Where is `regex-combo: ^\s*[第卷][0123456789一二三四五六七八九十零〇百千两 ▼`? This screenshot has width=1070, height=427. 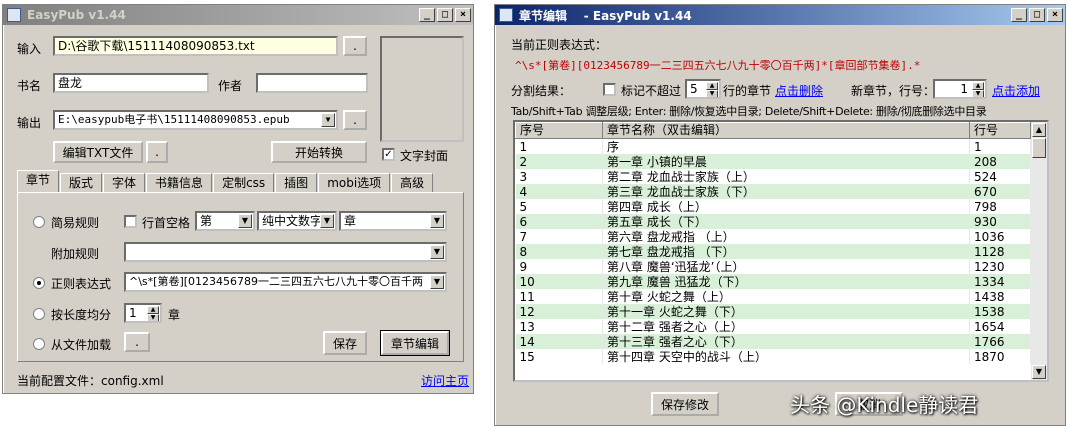
regex-combo: ^\s*[第卷][0123456789一二三四五六七八九十零〇百千两 ▼ is located at coordinates (285, 282).